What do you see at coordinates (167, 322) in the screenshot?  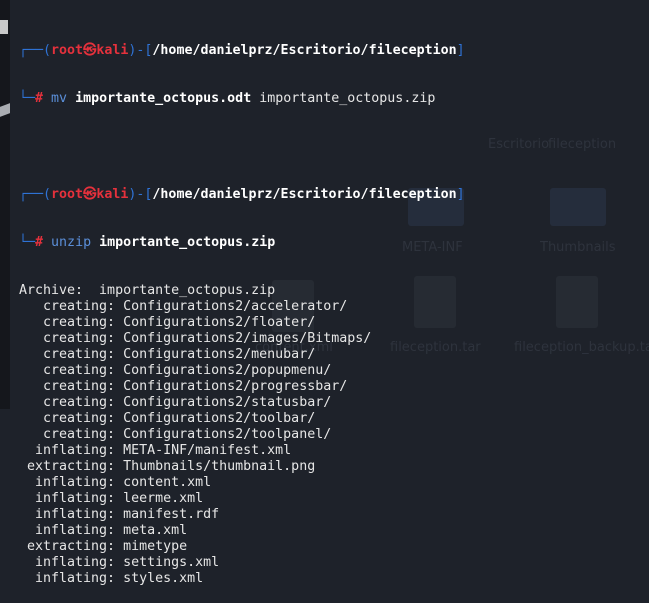 I see `output-line: creating: Configurations2/floater/` at bounding box center [167, 322].